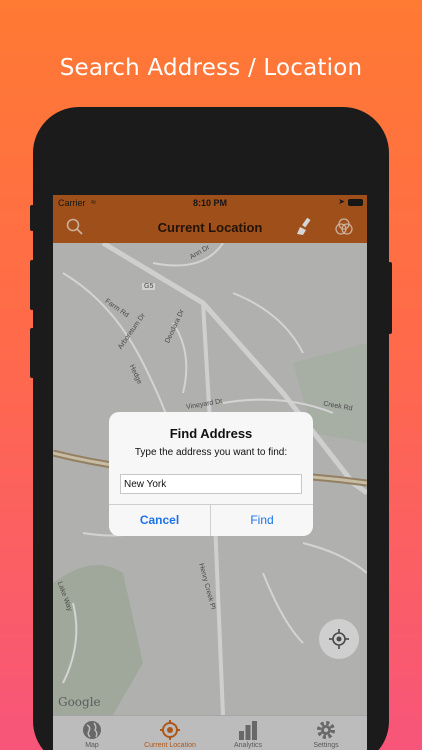 Image resolution: width=422 pixels, height=750 pixels. What do you see at coordinates (211, 68) in the screenshot?
I see `promo-headline: Search Address / Location` at bounding box center [211, 68].